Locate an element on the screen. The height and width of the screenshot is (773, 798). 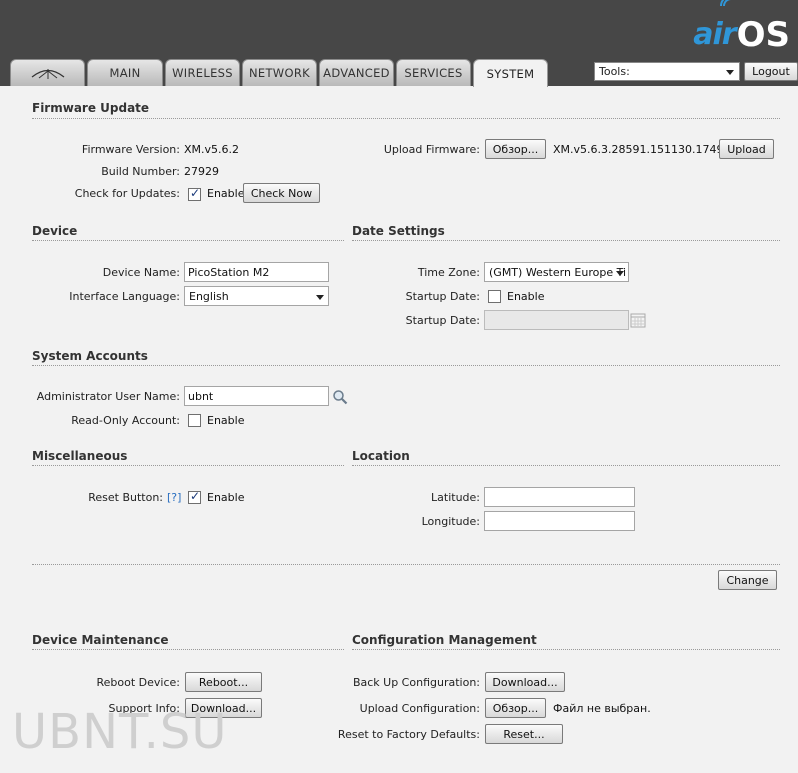
change-button: Change is located at coordinates (747, 580).